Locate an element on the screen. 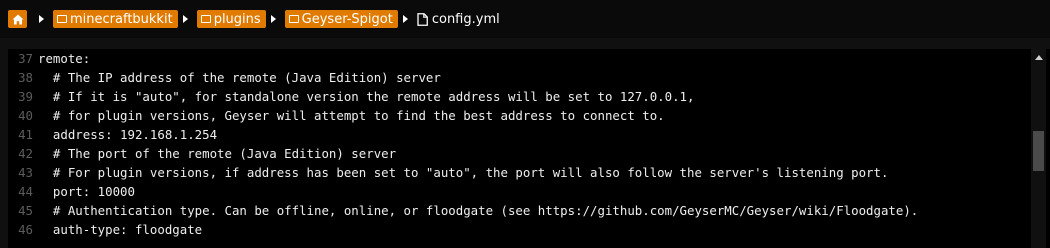 The width and height of the screenshot is (1050, 248). line-number: 41 is located at coordinates (25, 134).